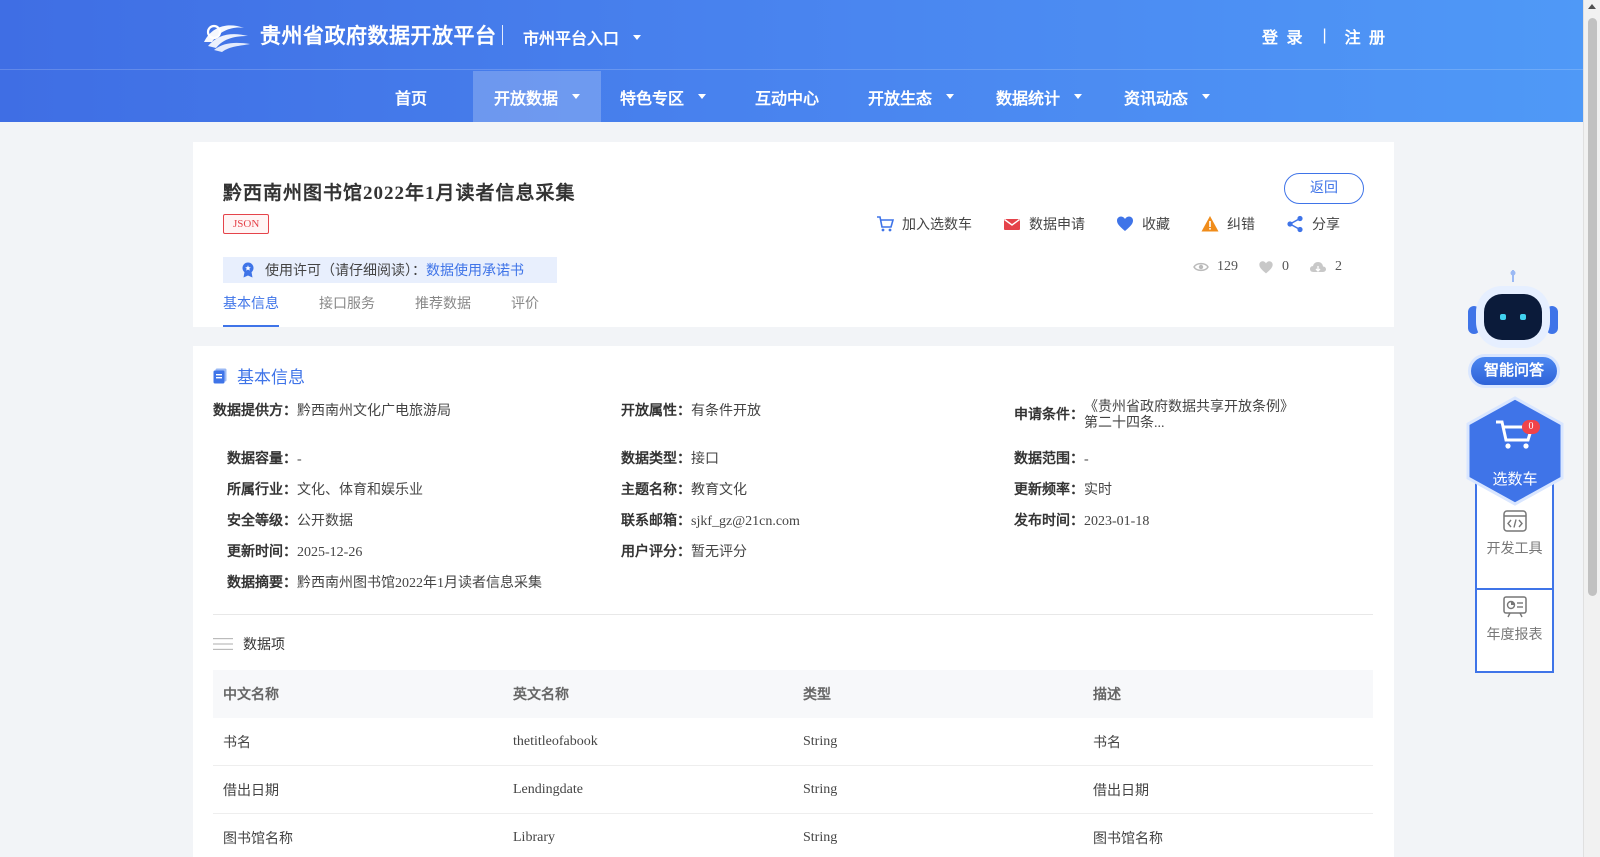 The image size is (1600, 857). What do you see at coordinates (345, 271) in the screenshot?
I see `license-label: 使用许可（请仔细阅读）：` at bounding box center [345, 271].